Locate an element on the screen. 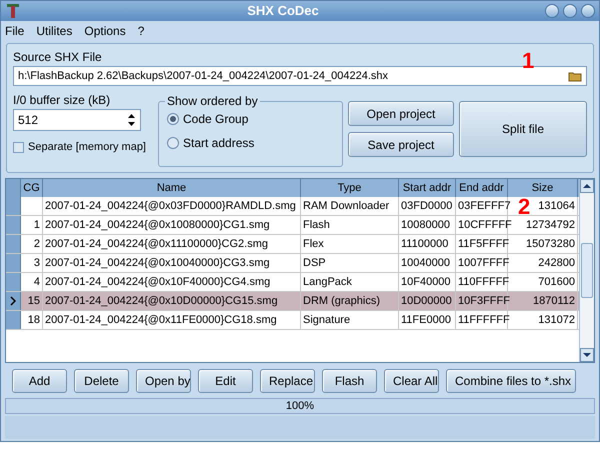 This screenshot has height=450, width=600. table-cell: 110FFFFF is located at coordinates (482, 282).